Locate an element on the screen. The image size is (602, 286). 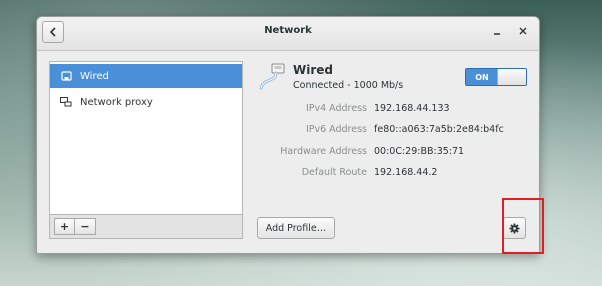
minimize-icon is located at coordinates (497, 34).